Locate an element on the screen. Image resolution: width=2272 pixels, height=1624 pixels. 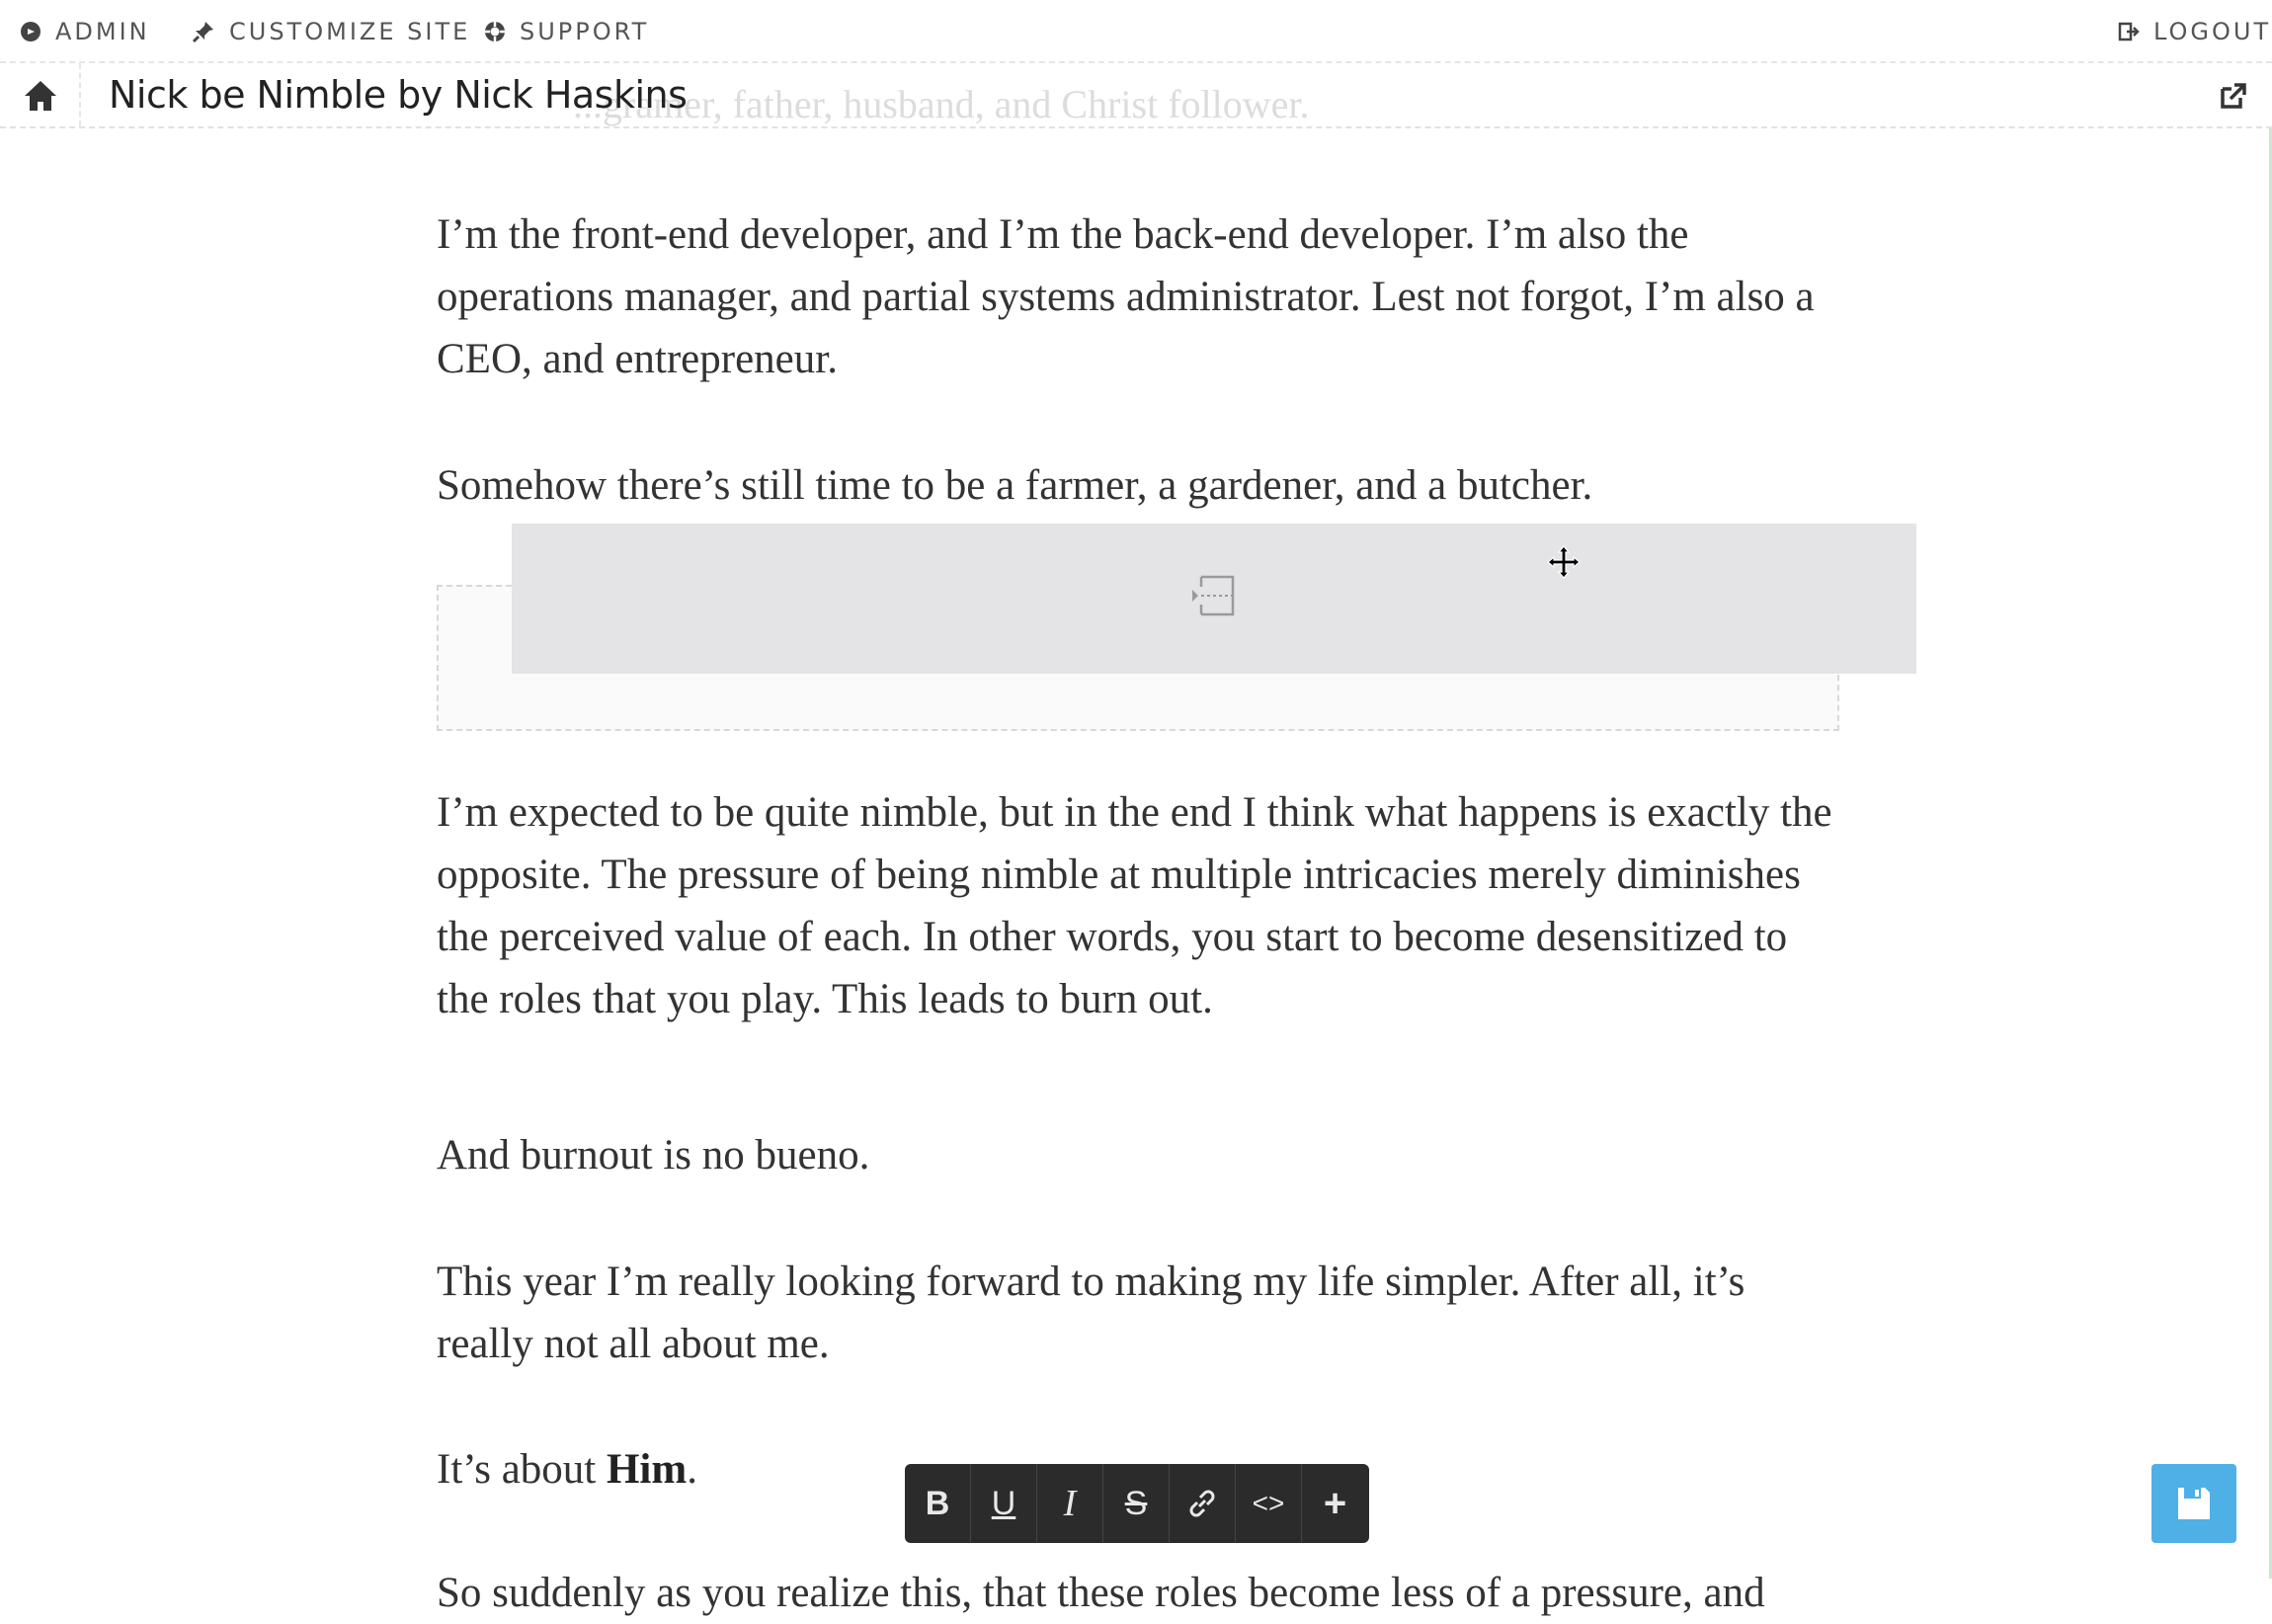
admin-icon is located at coordinates (31, 32).